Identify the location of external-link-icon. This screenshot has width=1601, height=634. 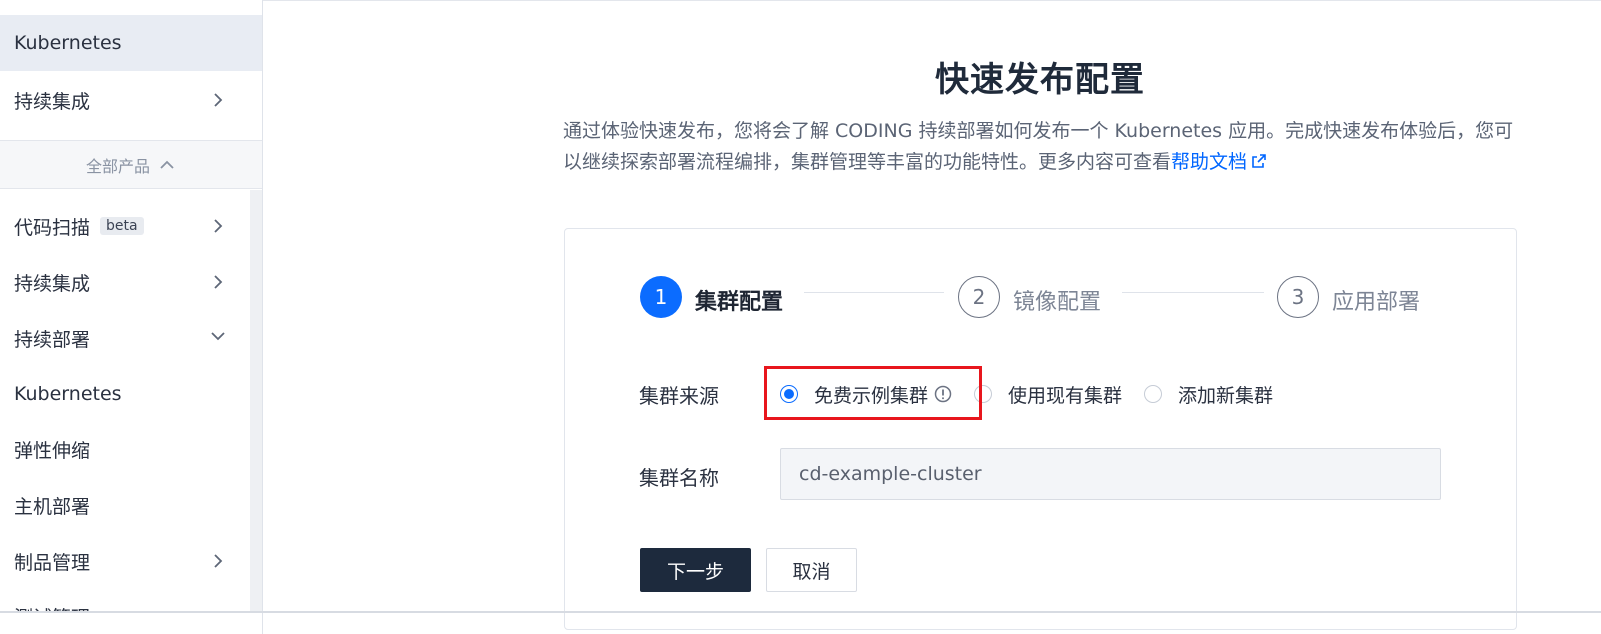
(1259, 158).